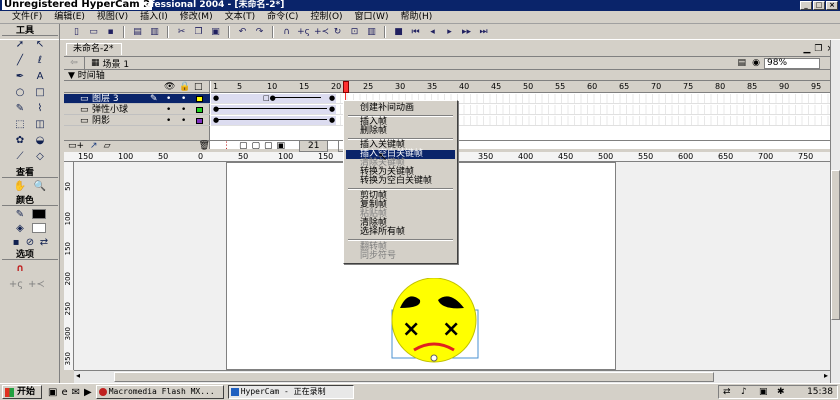  What do you see at coordinates (78, 375) in the screenshot?
I see `scroll-left-icon: ◂` at bounding box center [78, 375].